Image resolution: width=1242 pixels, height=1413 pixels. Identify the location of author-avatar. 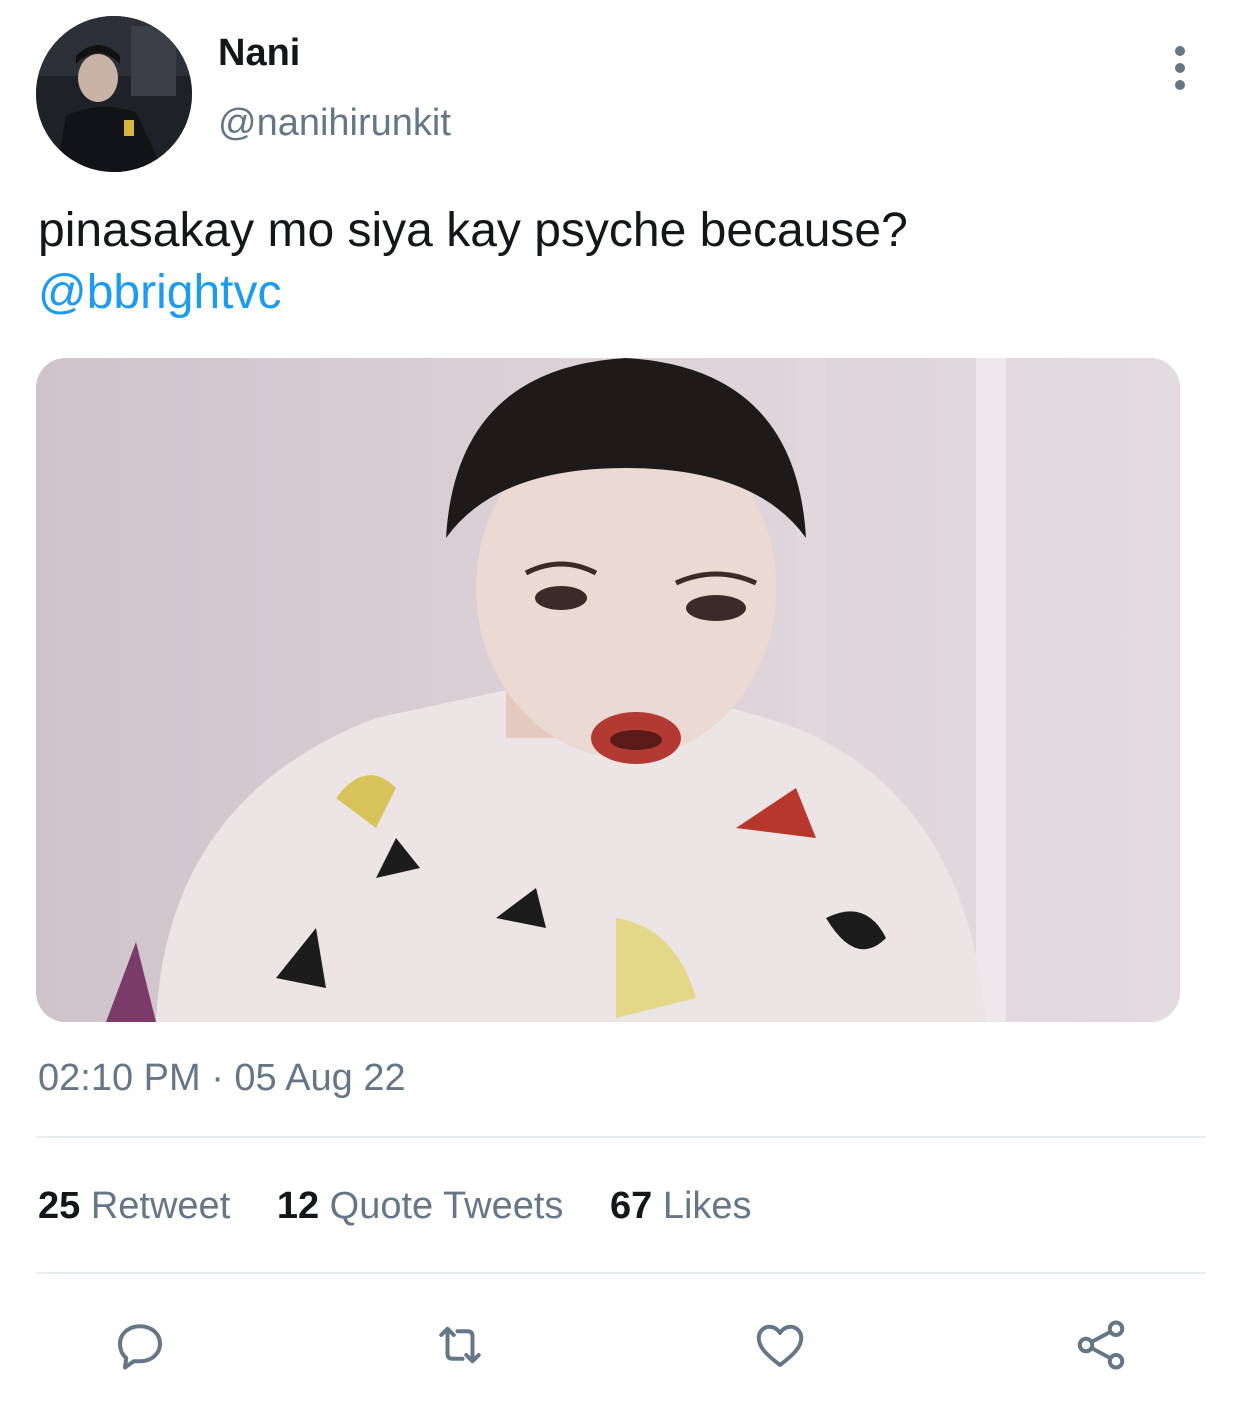
(114, 94).